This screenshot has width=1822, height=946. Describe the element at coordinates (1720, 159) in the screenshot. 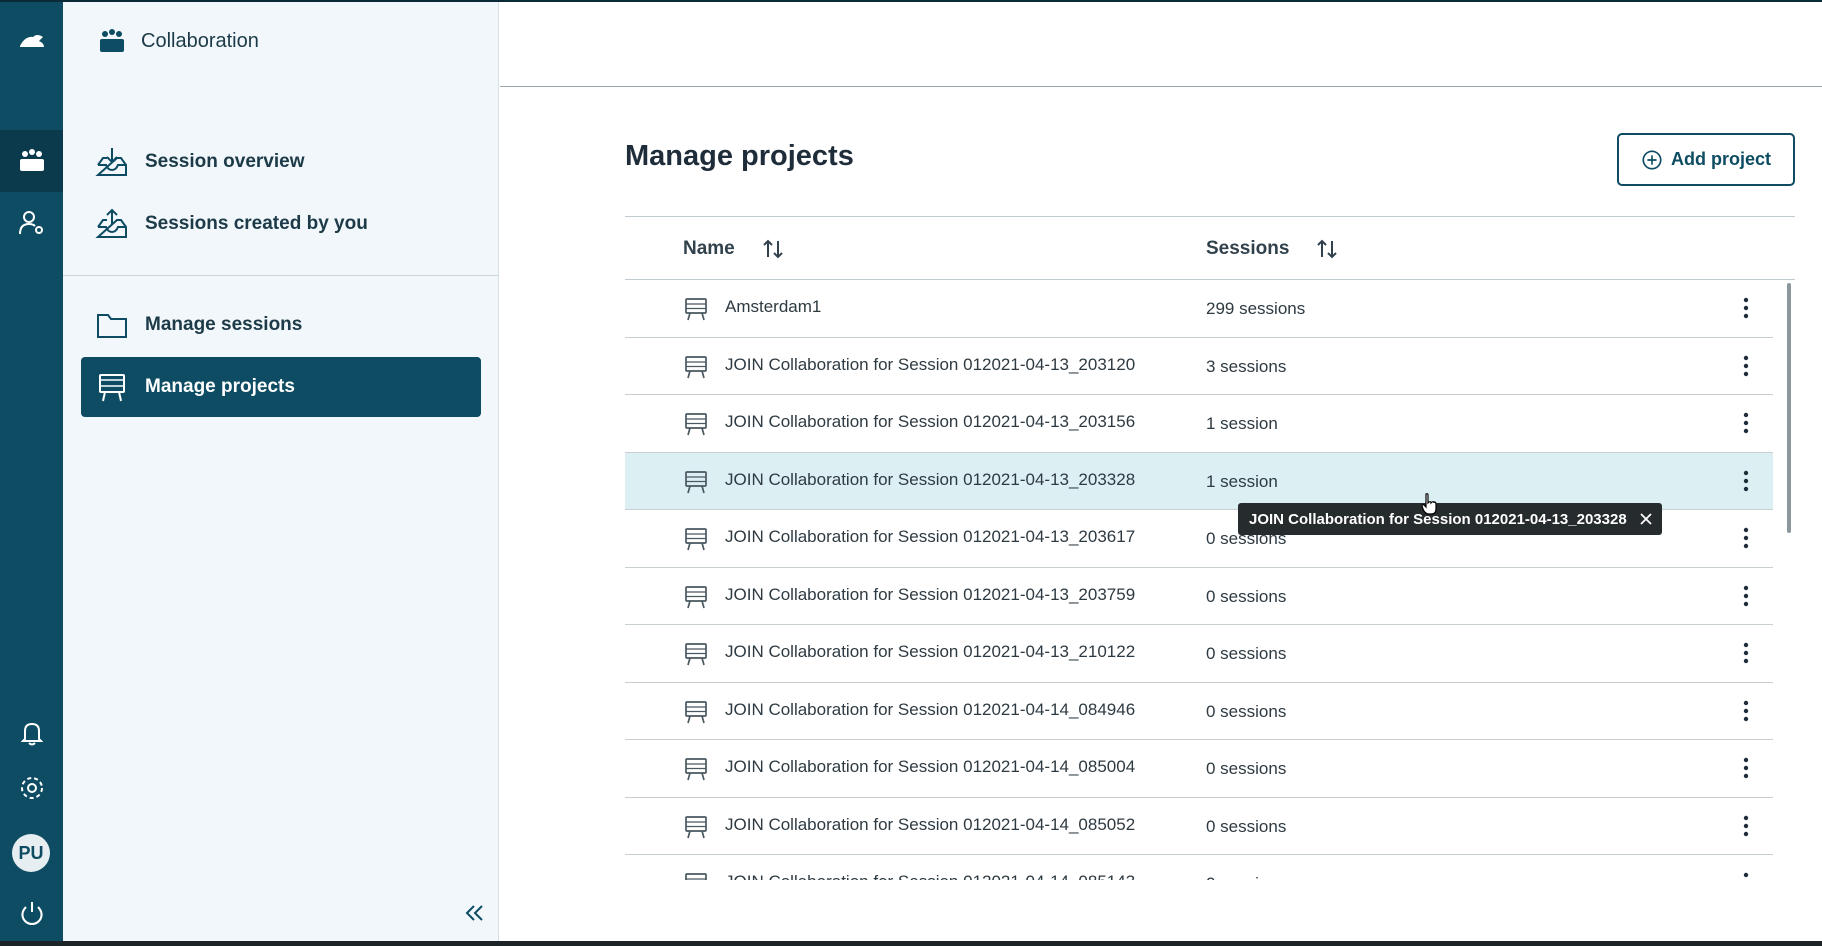

I see `add-project-label: Add project` at that location.